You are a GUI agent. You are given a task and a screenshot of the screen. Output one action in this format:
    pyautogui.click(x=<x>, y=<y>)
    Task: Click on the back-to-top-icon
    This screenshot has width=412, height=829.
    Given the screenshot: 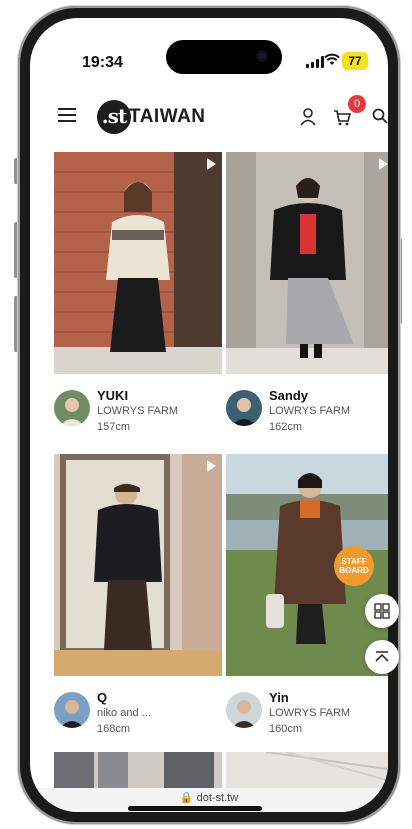 What is the action you would take?
    pyautogui.click(x=382, y=656)
    